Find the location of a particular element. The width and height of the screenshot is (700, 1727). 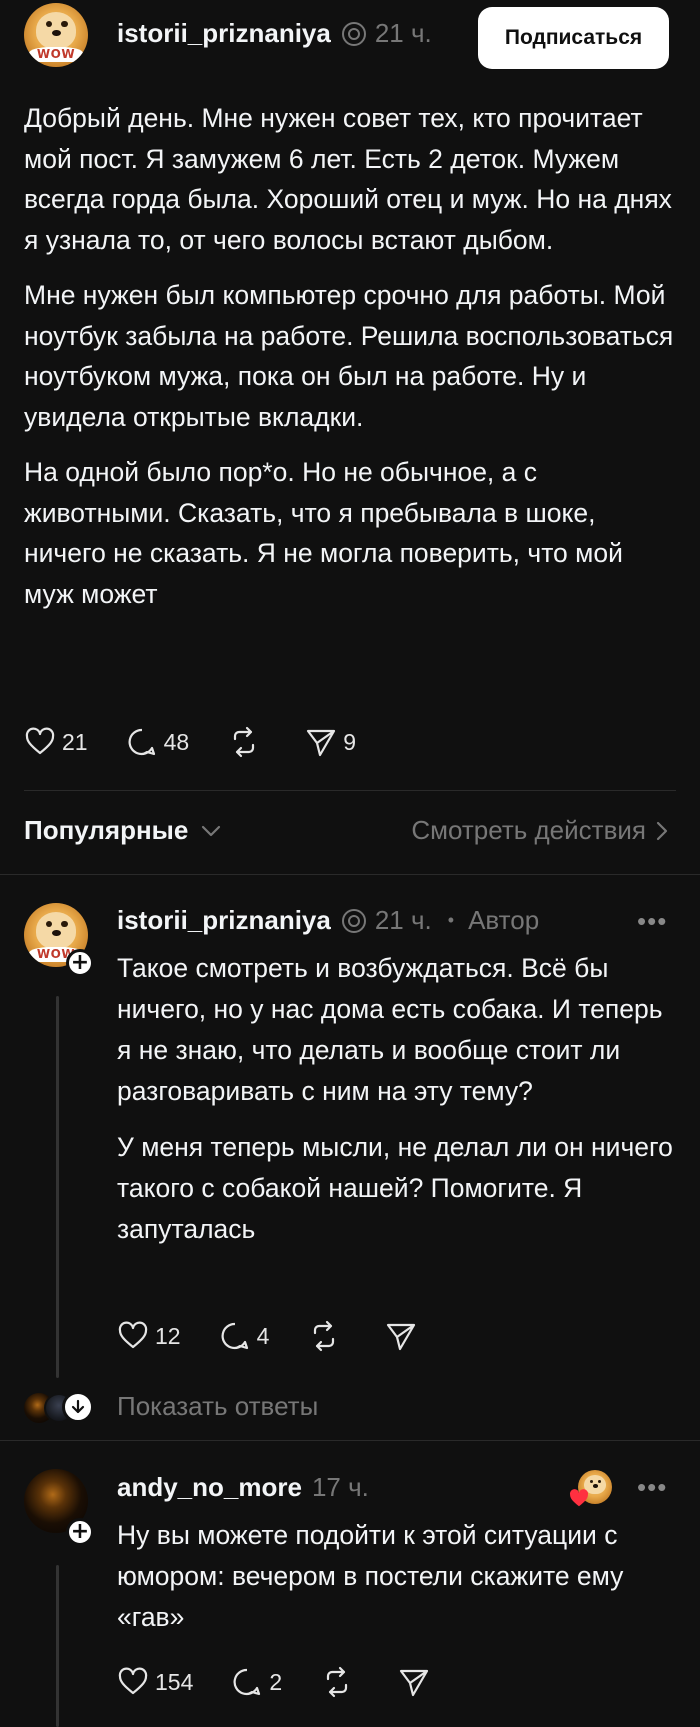

reply-author-username: andy_no_more is located at coordinates (209, 1487).